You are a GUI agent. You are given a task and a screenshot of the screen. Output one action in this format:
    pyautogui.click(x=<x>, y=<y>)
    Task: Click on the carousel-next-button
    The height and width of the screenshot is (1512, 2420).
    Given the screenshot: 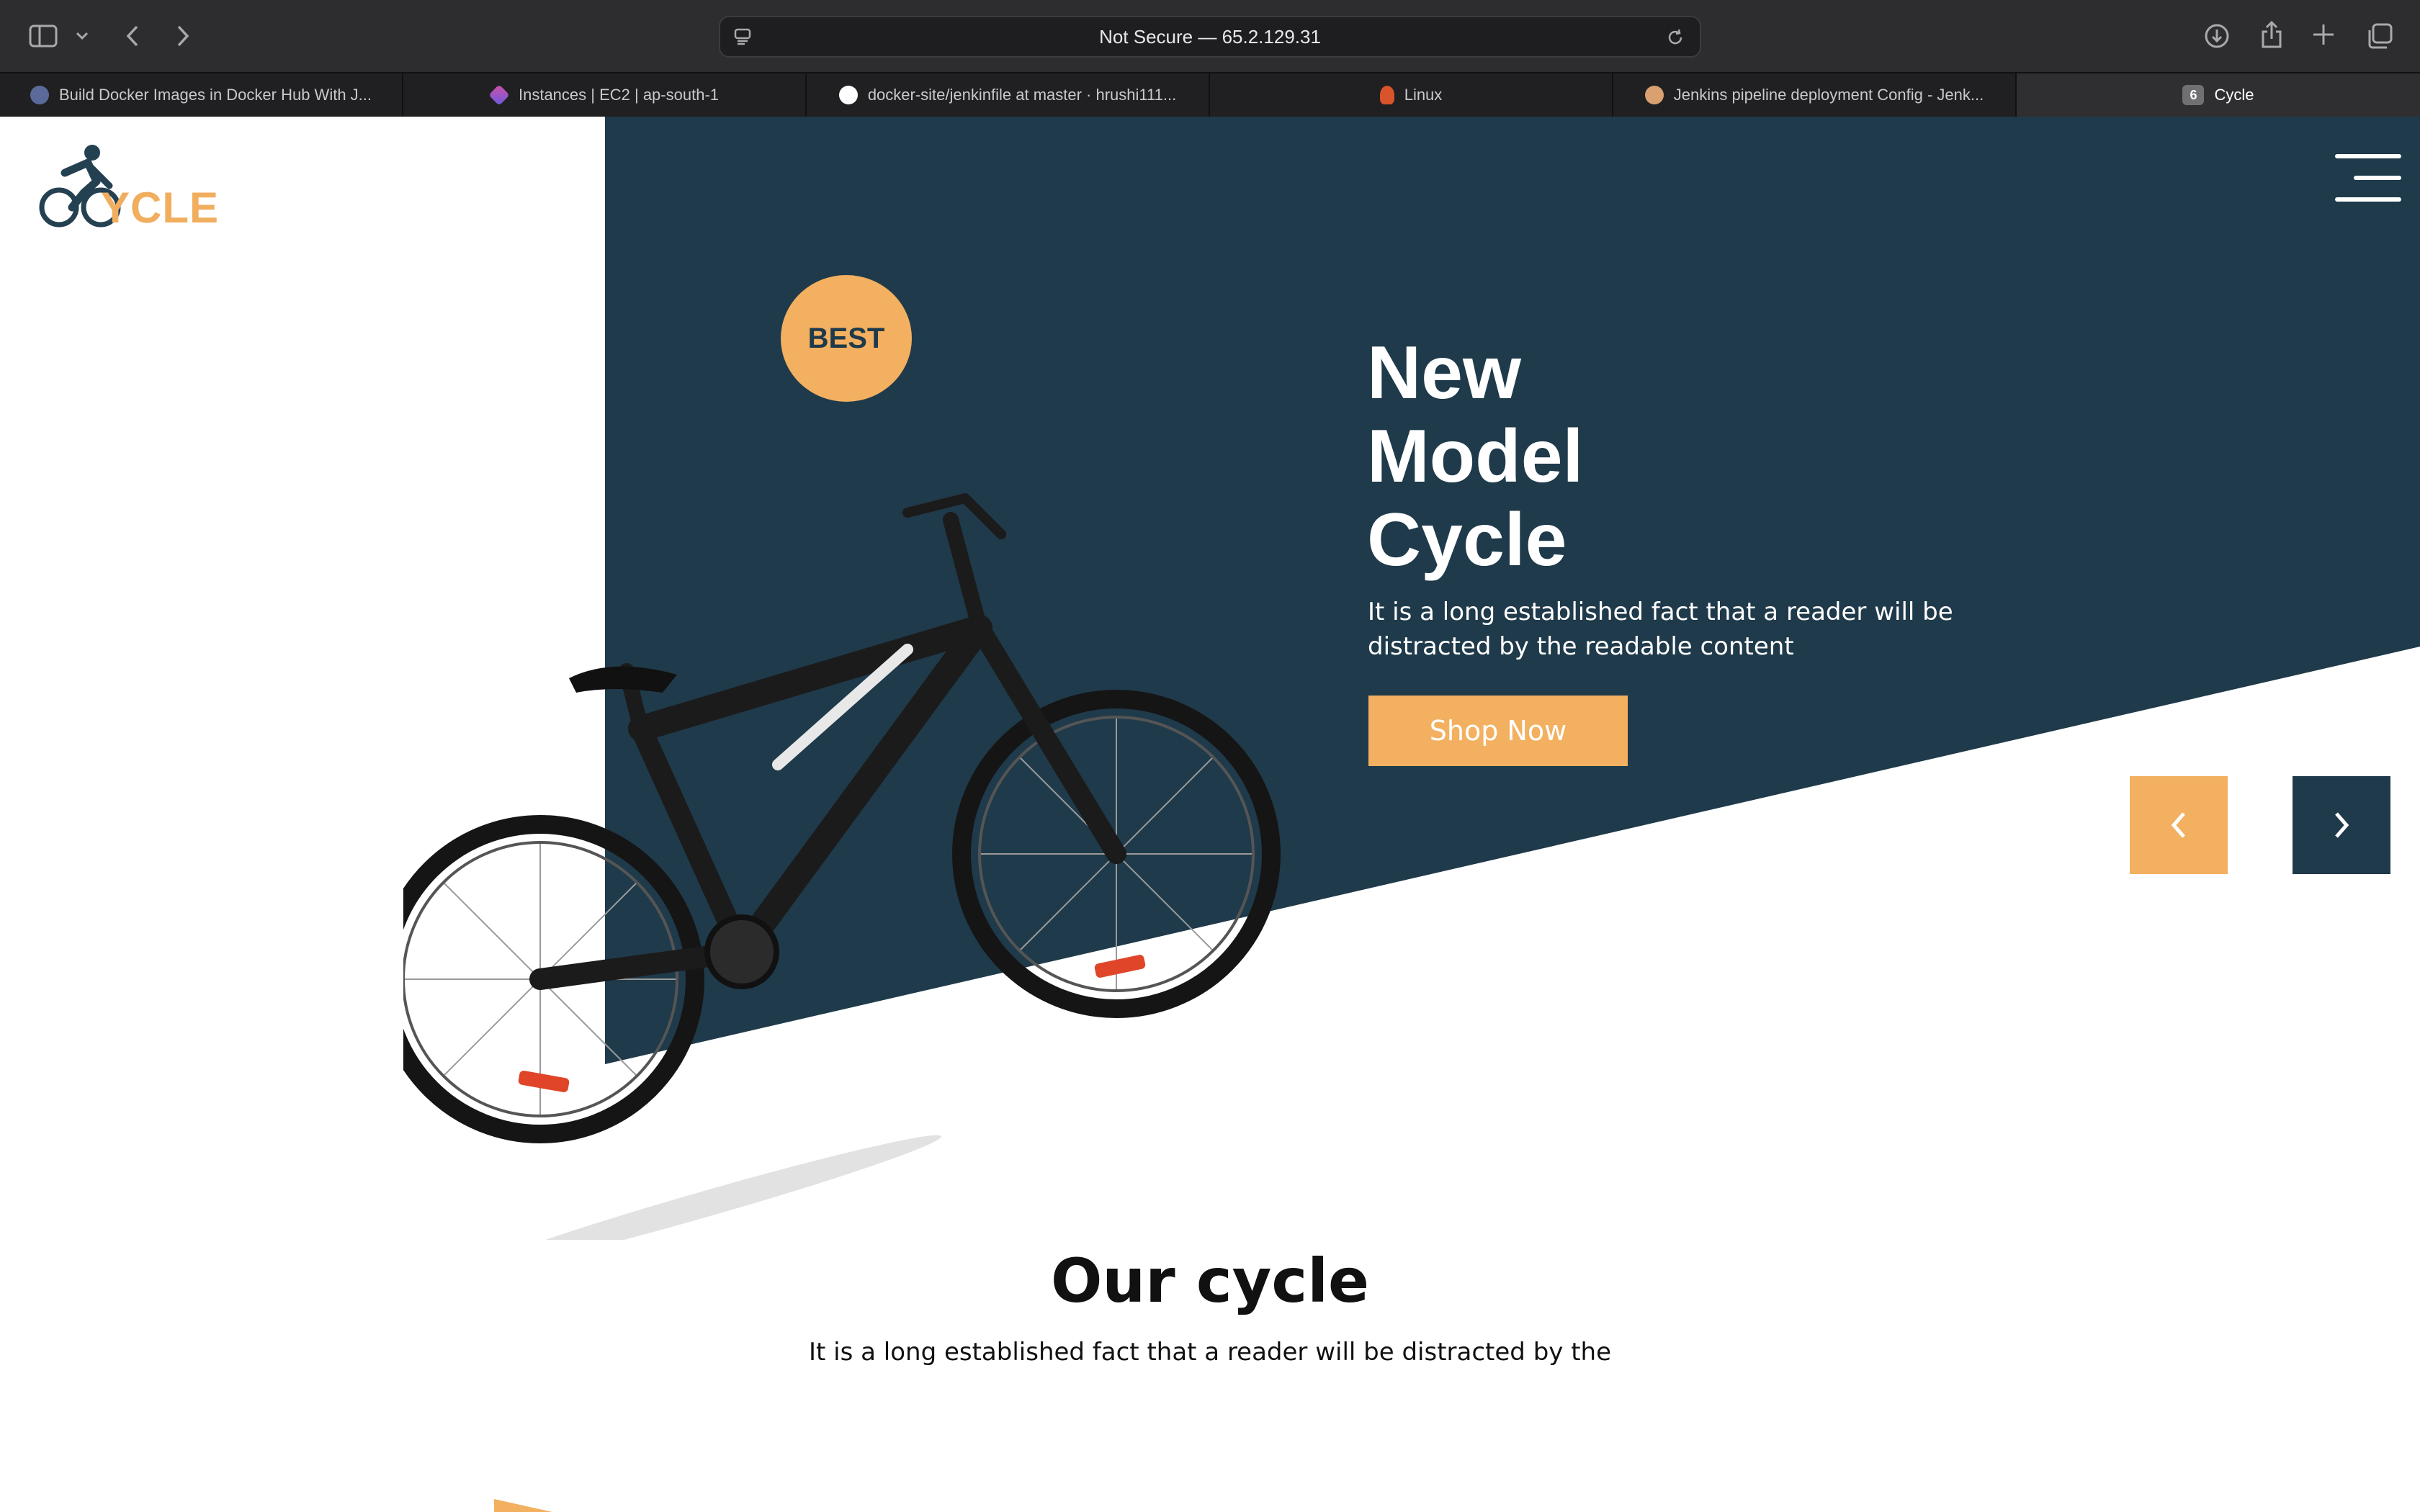 What is the action you would take?
    pyautogui.click(x=2341, y=825)
    